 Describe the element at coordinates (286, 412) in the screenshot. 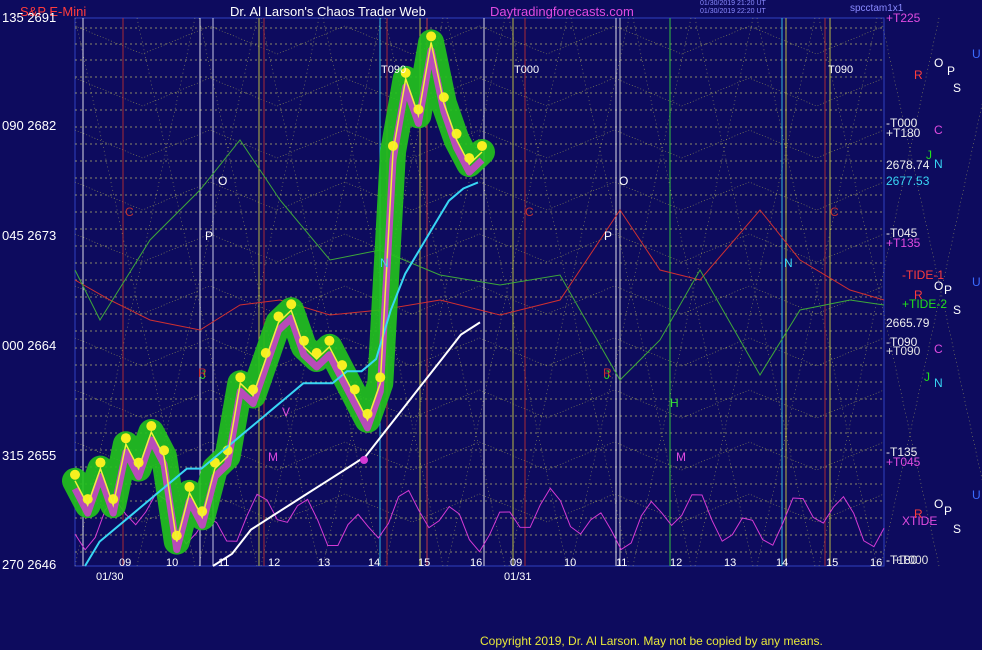

I see `planet-letter: V` at that location.